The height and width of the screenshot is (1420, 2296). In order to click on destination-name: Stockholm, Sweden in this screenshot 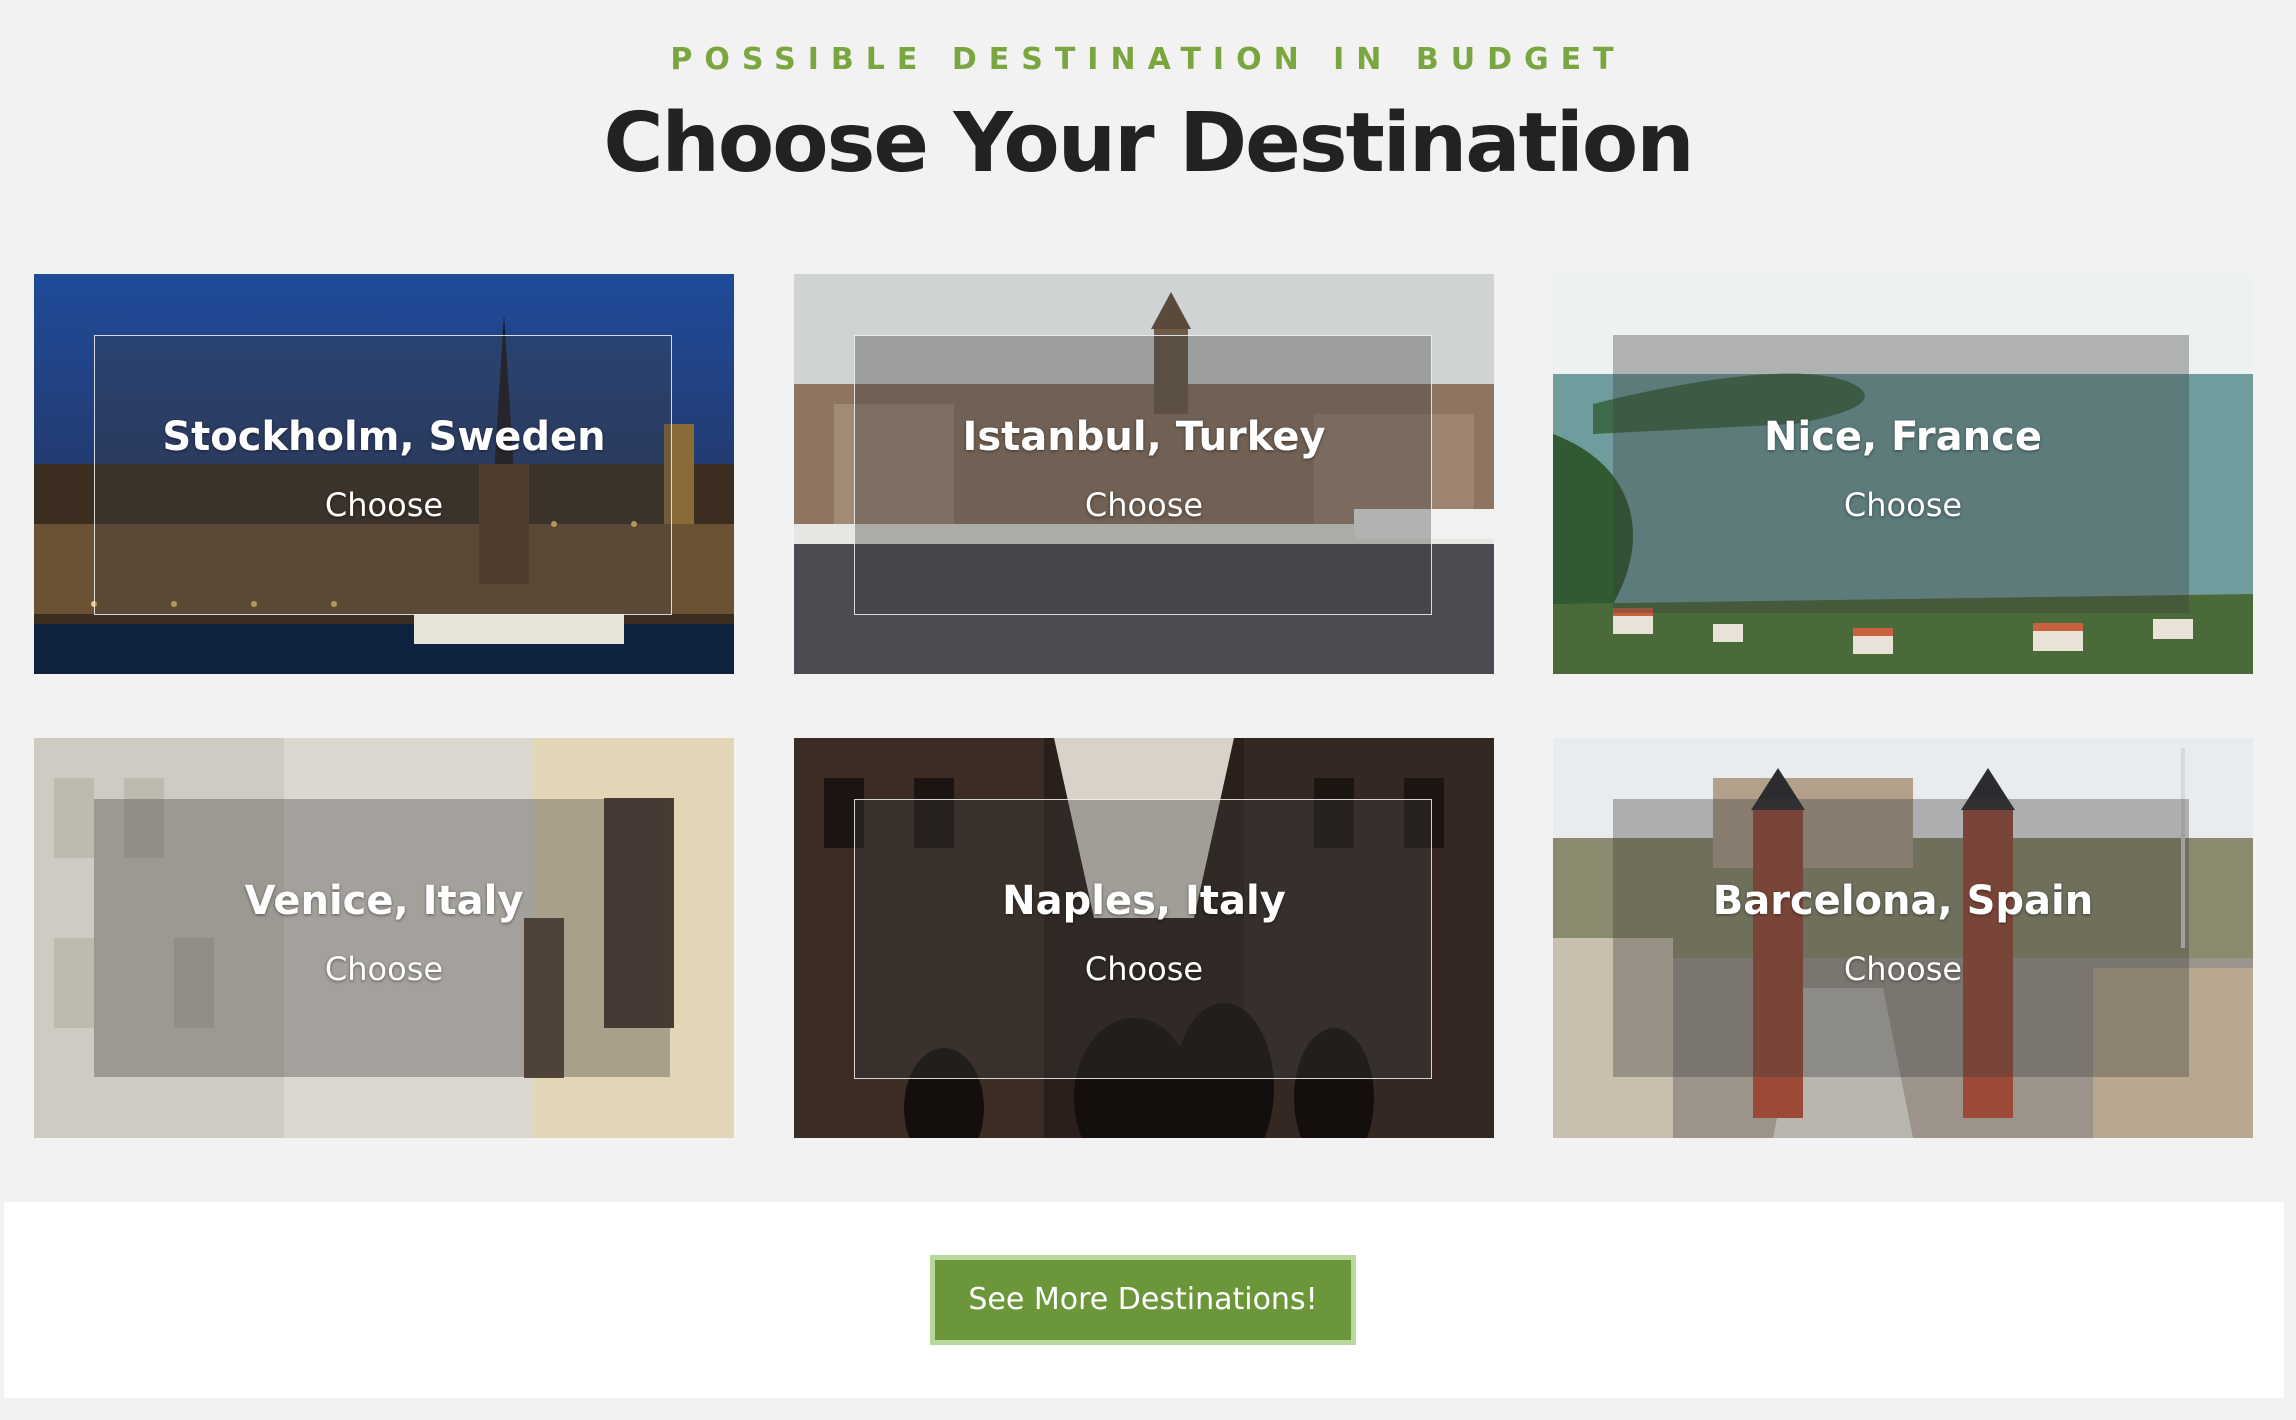, I will do `click(384, 437)`.